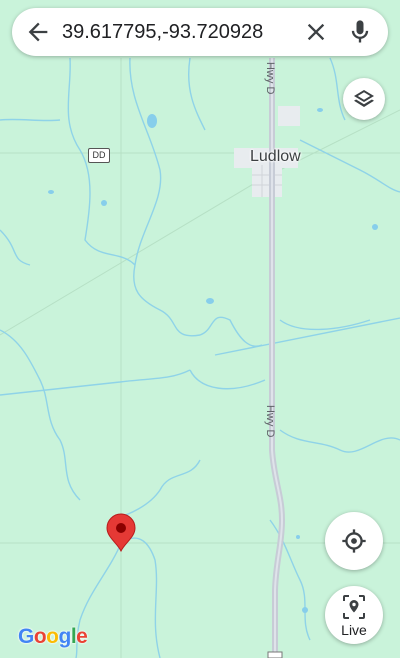 This screenshot has width=400, height=658. Describe the element at coordinates (275, 157) in the screenshot. I see `town-label-ludlow: Ludlow` at that location.